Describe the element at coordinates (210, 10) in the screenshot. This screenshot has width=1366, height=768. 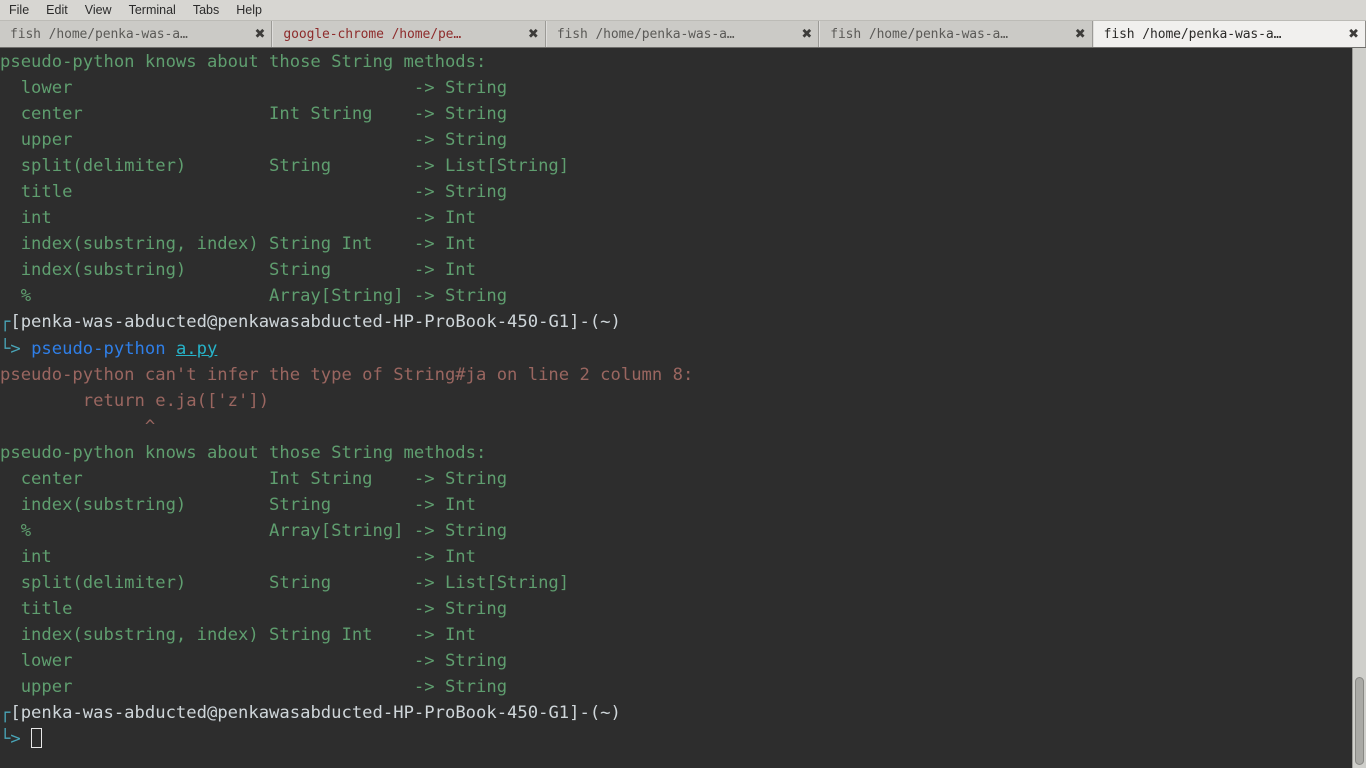
I see `menu-item-tabs: Tabs` at that location.